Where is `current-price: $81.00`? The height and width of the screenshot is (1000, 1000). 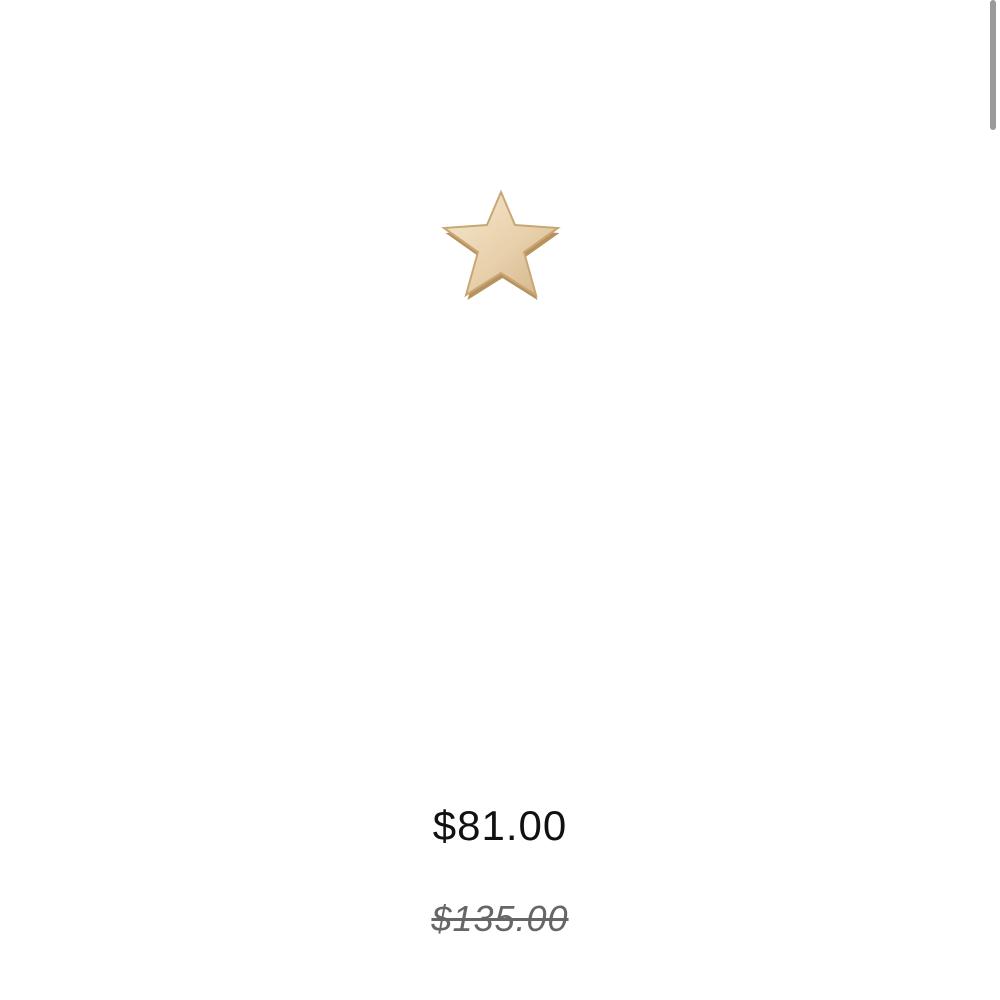 current-price: $81.00 is located at coordinates (500, 825).